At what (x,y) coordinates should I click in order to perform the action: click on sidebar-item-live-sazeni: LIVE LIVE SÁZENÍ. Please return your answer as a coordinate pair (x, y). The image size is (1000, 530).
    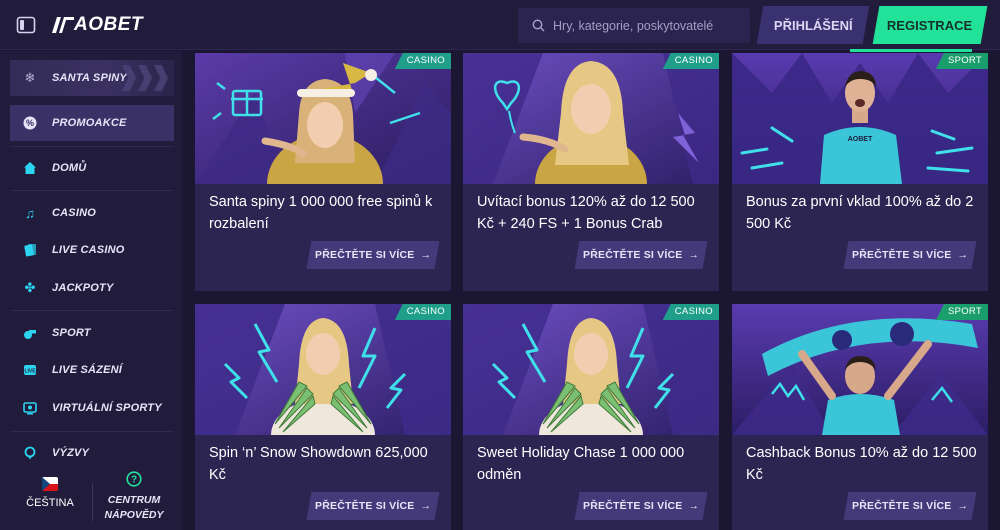
    Looking at the image, I should click on (92, 370).